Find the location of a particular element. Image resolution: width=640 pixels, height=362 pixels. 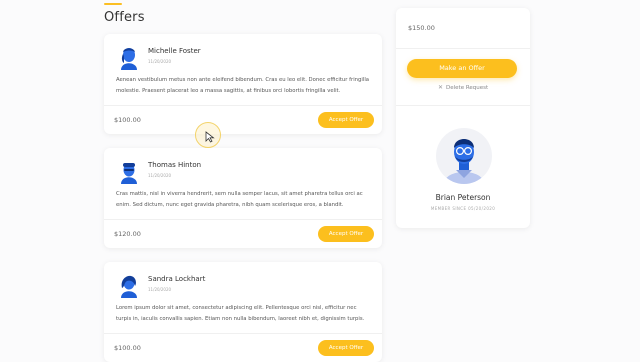

close-icon: ✕ is located at coordinates (441, 87).